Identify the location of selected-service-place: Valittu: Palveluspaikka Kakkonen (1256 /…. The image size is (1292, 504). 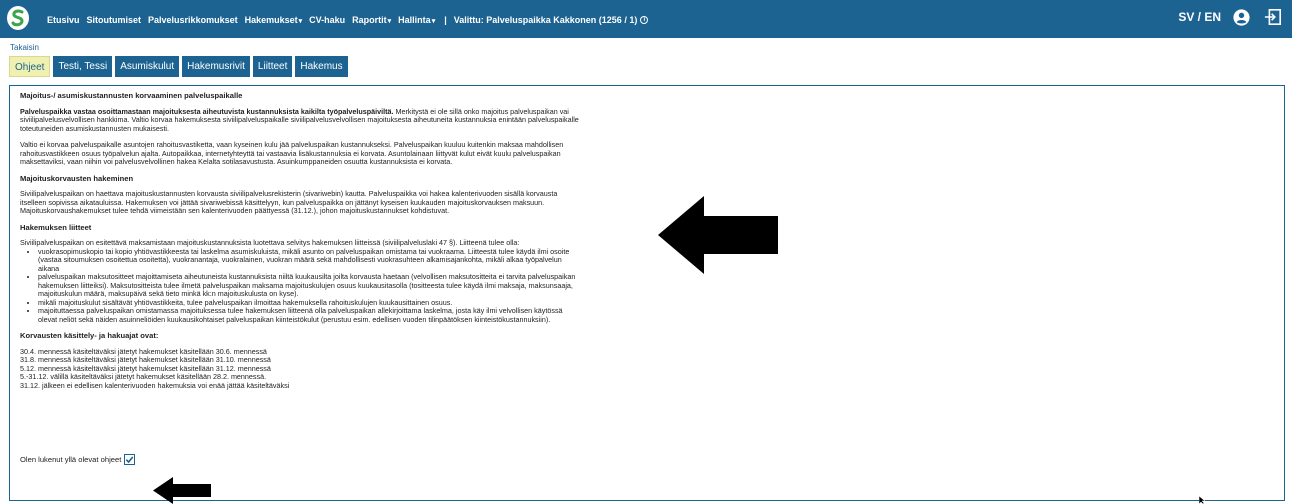
(545, 20).